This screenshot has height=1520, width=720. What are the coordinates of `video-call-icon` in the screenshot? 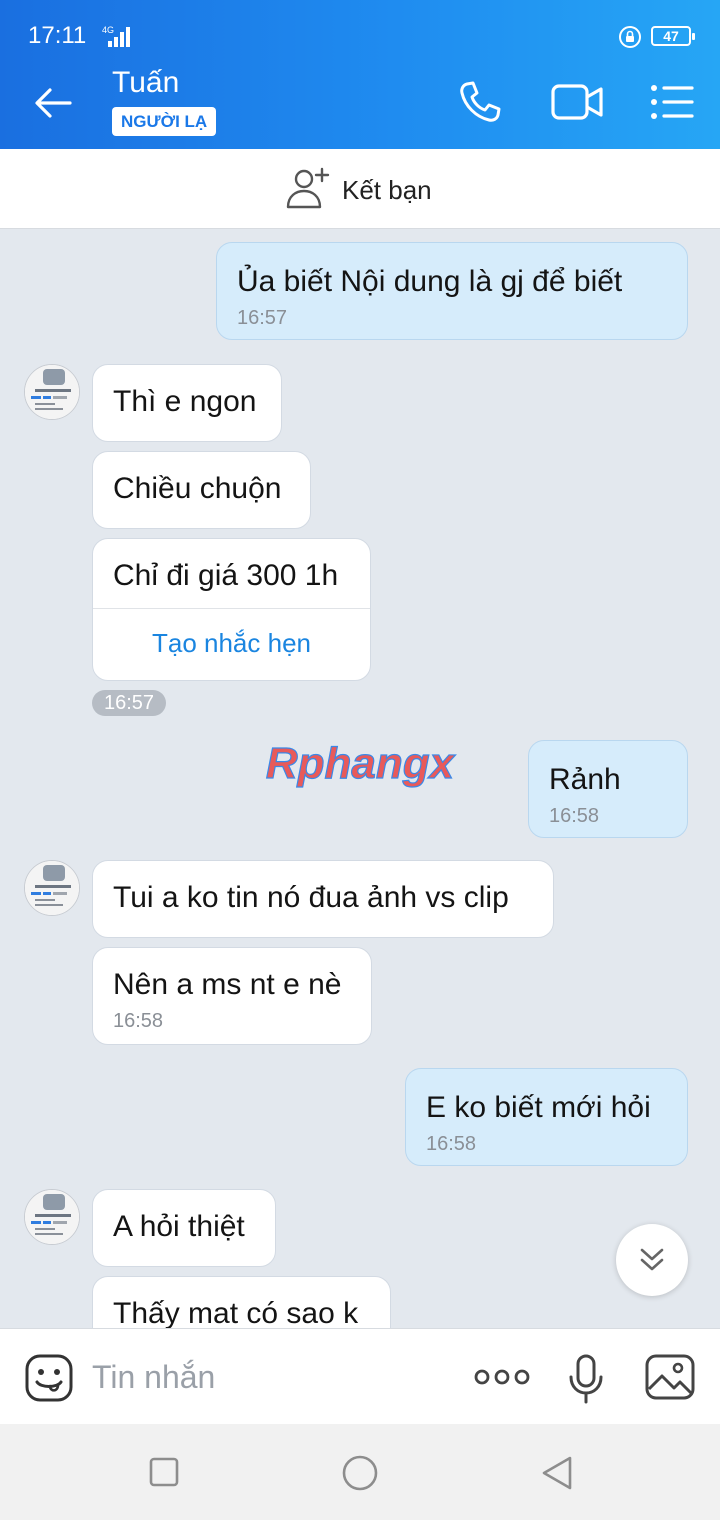 It's located at (577, 102).